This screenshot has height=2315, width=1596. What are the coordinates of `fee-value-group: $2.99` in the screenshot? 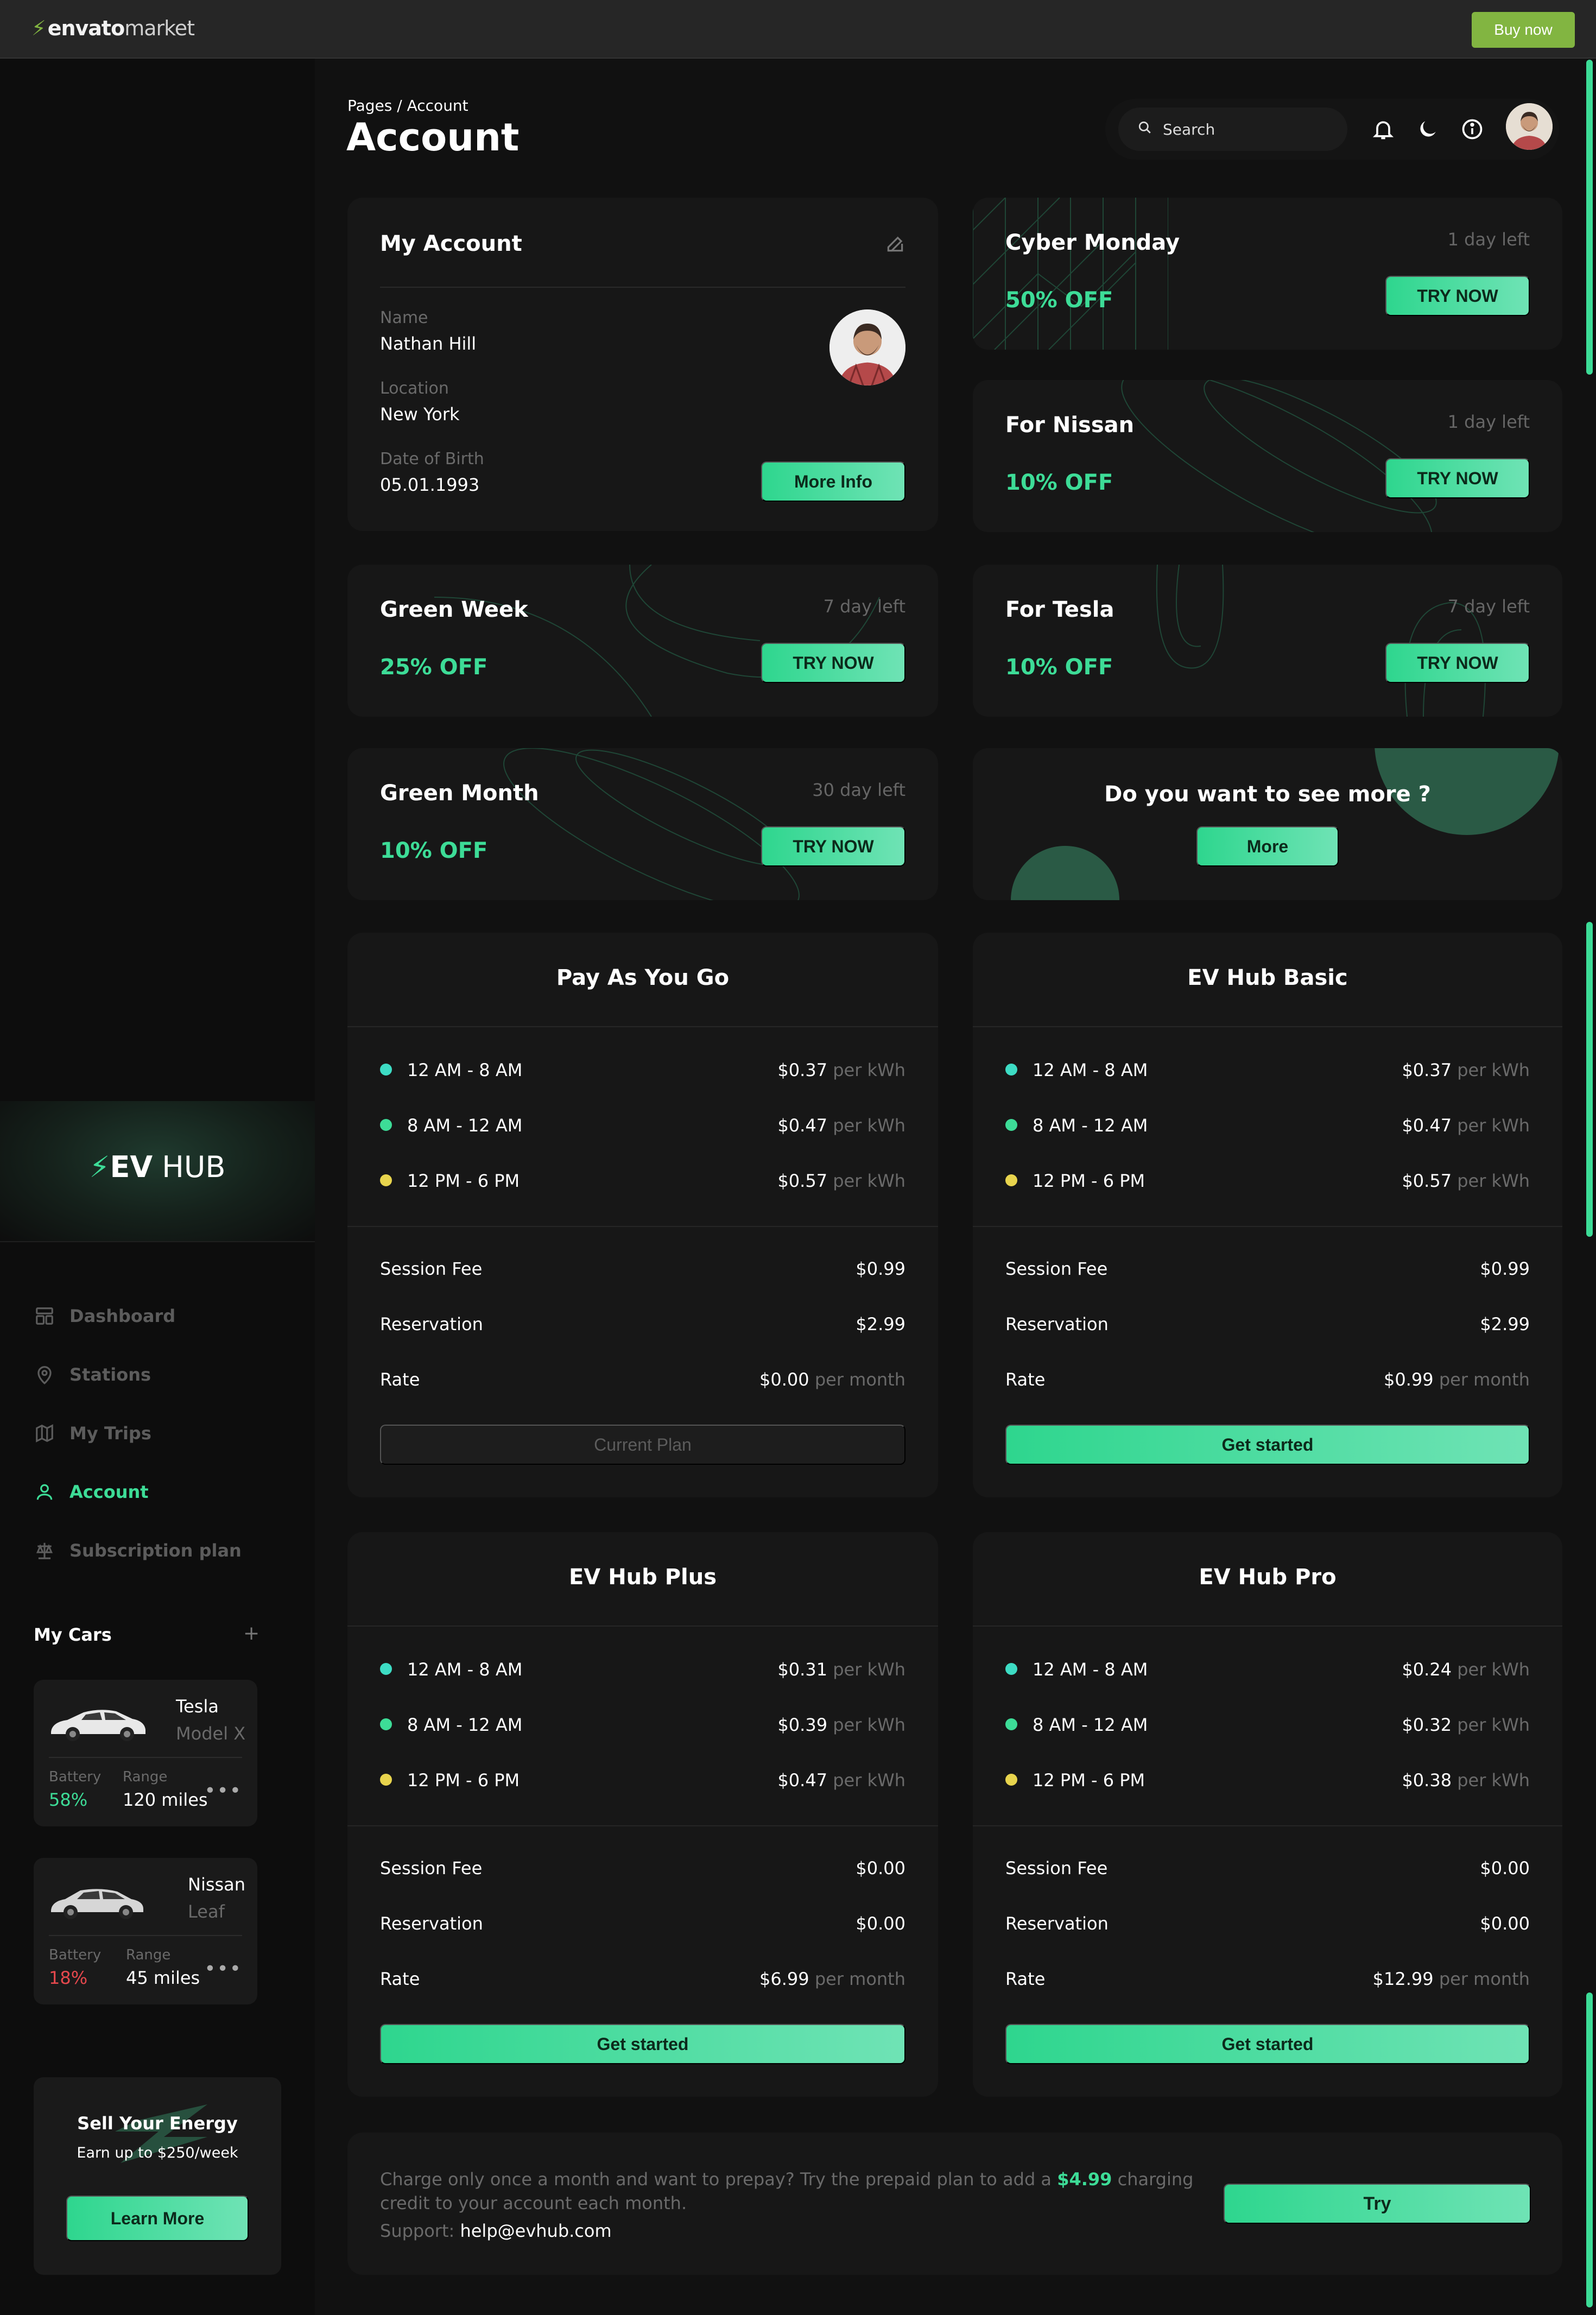 It's located at (880, 1324).